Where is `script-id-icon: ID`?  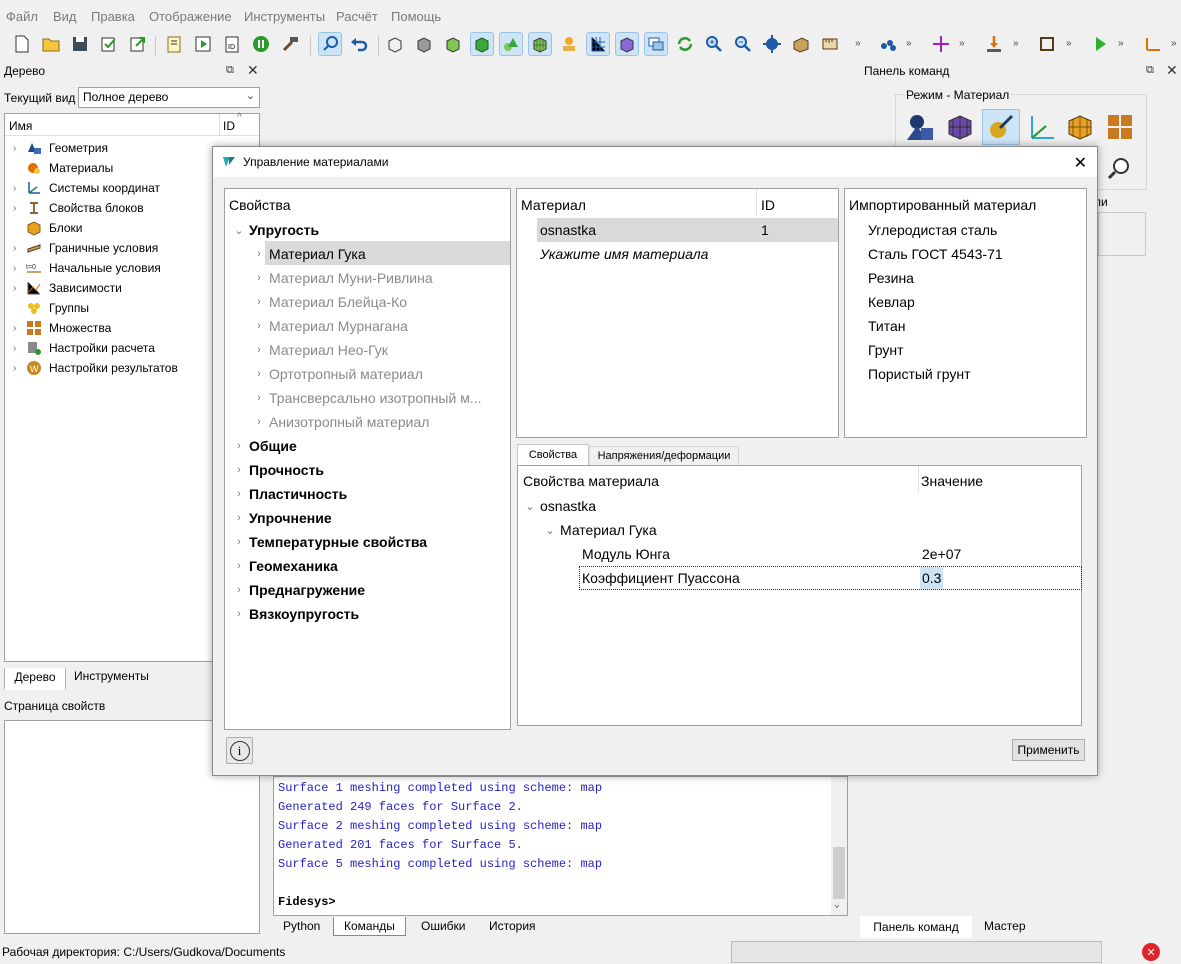
script-id-icon: ID is located at coordinates (232, 44).